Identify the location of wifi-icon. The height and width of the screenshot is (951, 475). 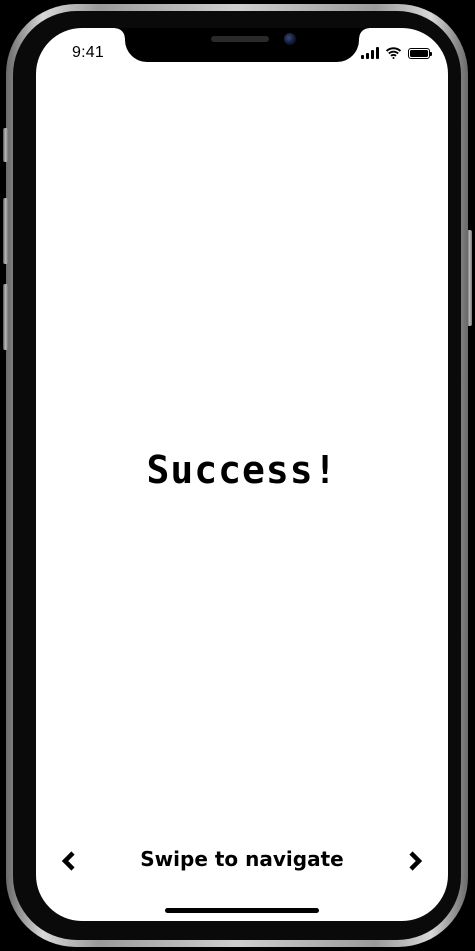
(393, 53).